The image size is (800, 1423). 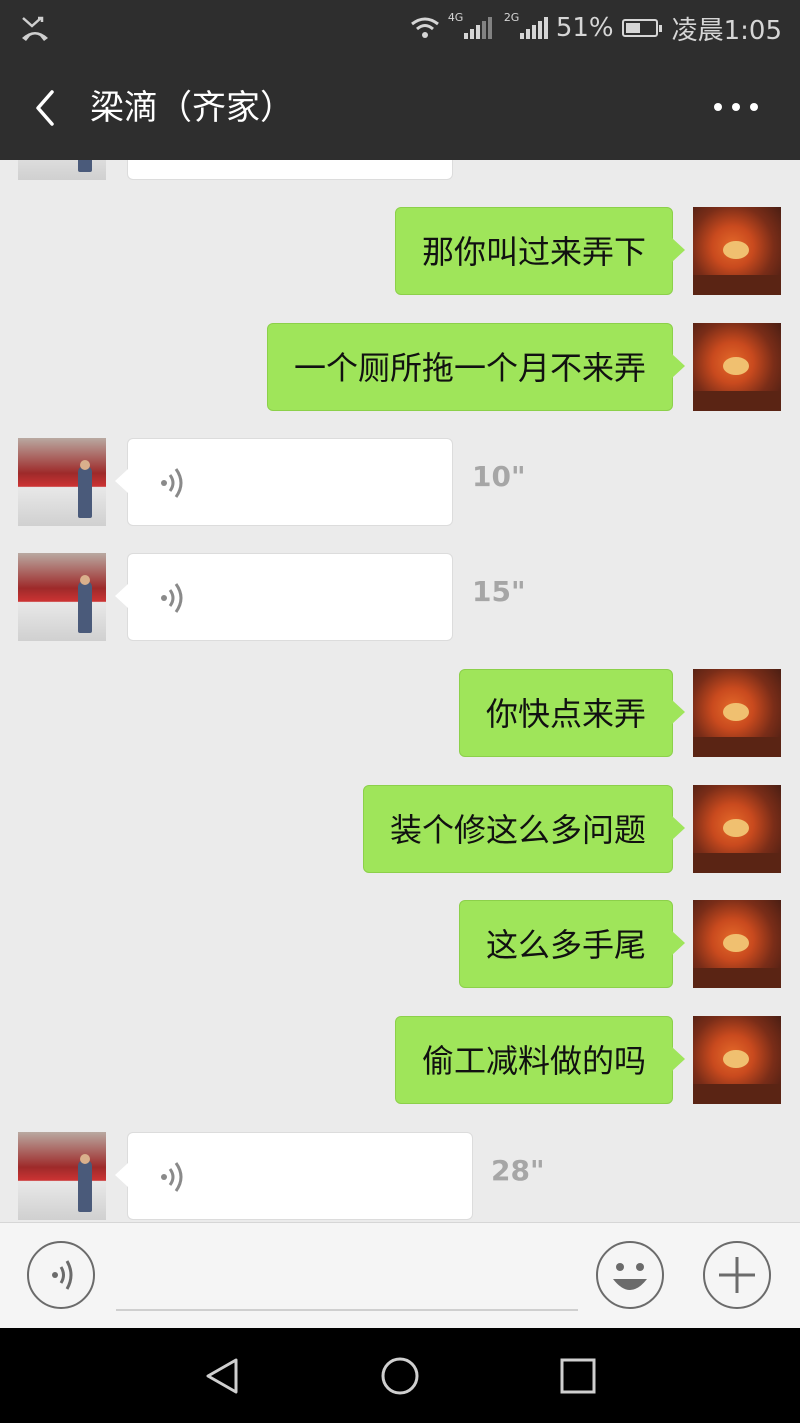 I want to click on chat-title: 梁滴（齐家）, so click(x=192, y=108).